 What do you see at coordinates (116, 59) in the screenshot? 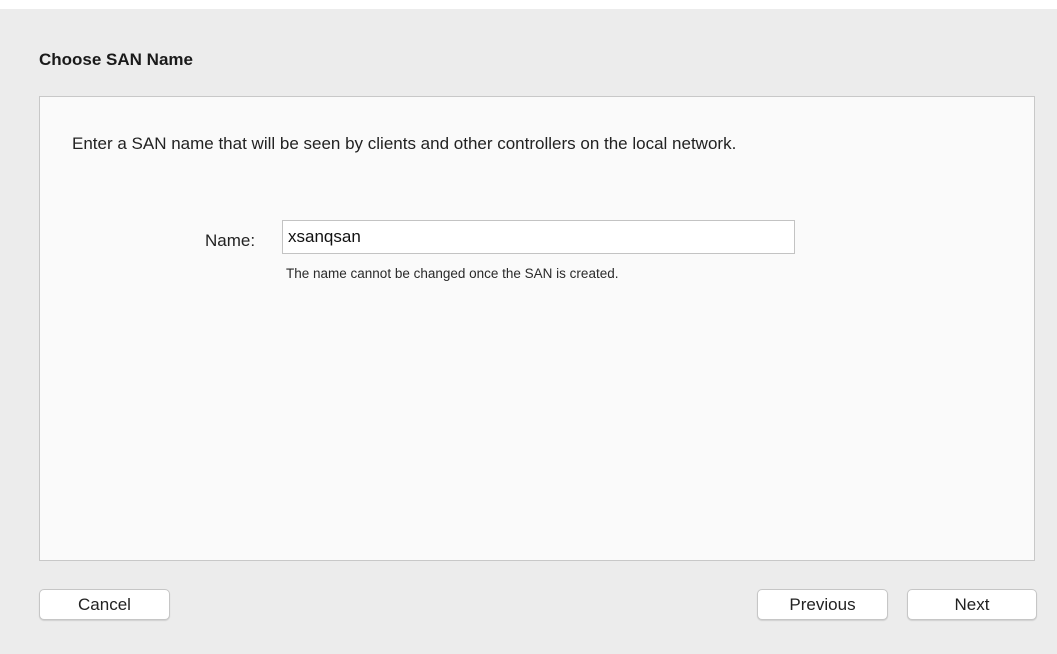
I see `section-title: Choose SAN Name` at bounding box center [116, 59].